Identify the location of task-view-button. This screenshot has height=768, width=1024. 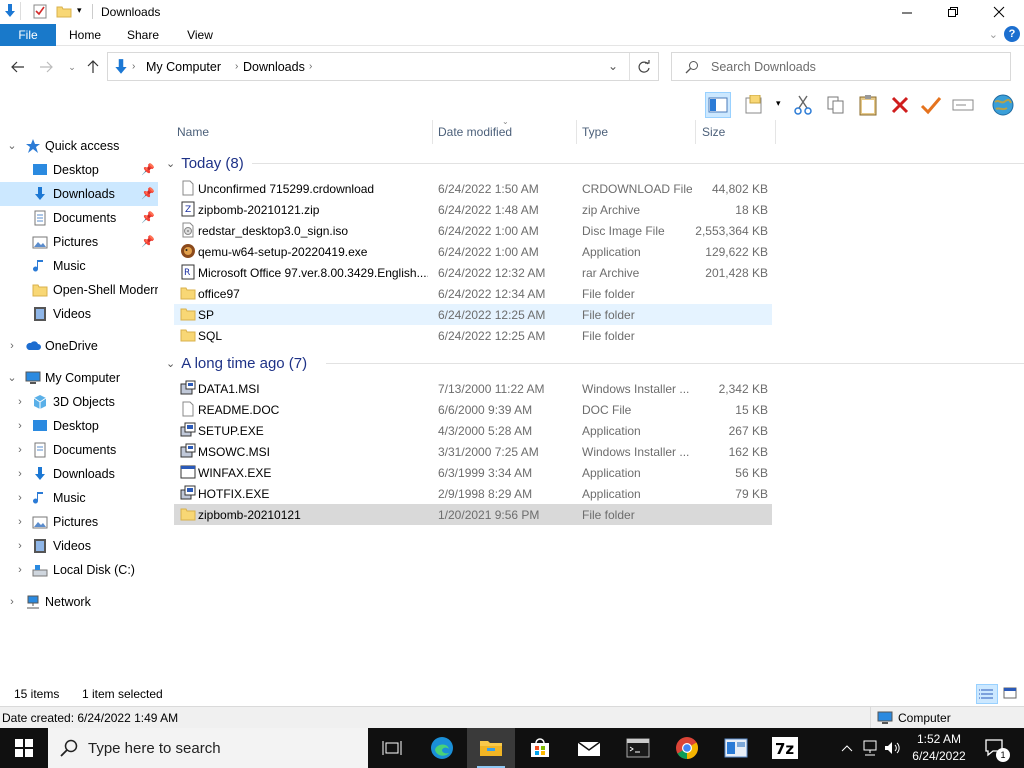
(392, 748).